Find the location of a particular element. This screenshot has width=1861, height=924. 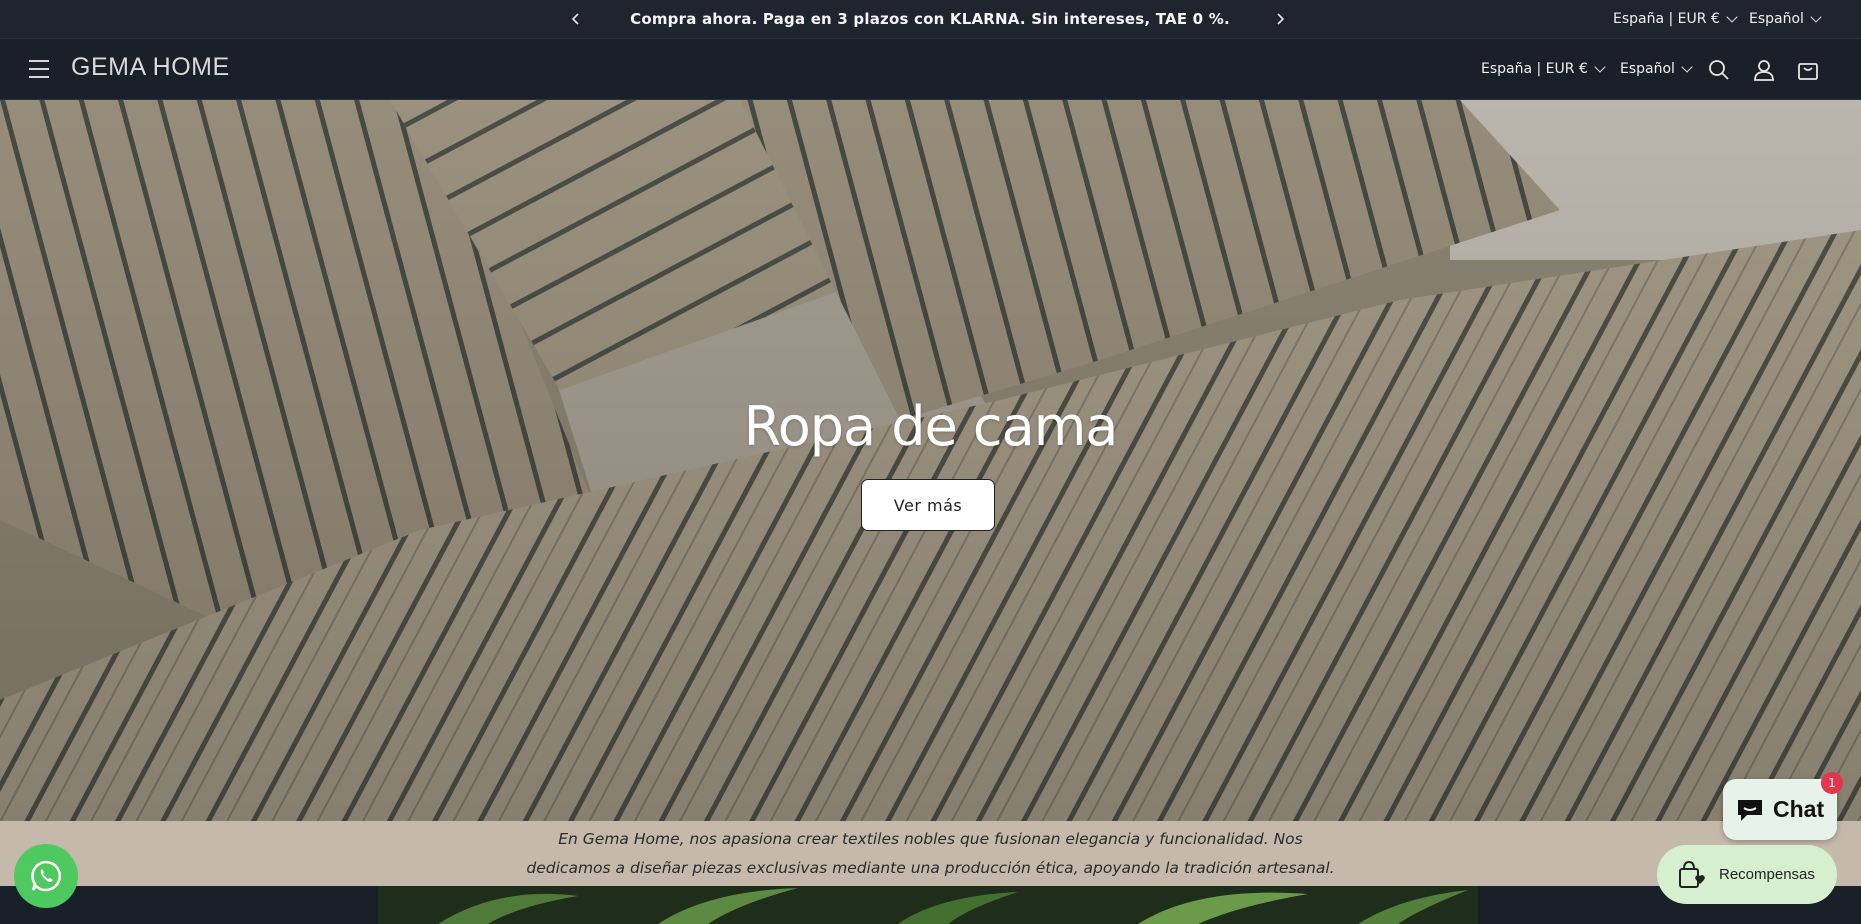

rewards-label: Recompensas is located at coordinates (1767, 874).